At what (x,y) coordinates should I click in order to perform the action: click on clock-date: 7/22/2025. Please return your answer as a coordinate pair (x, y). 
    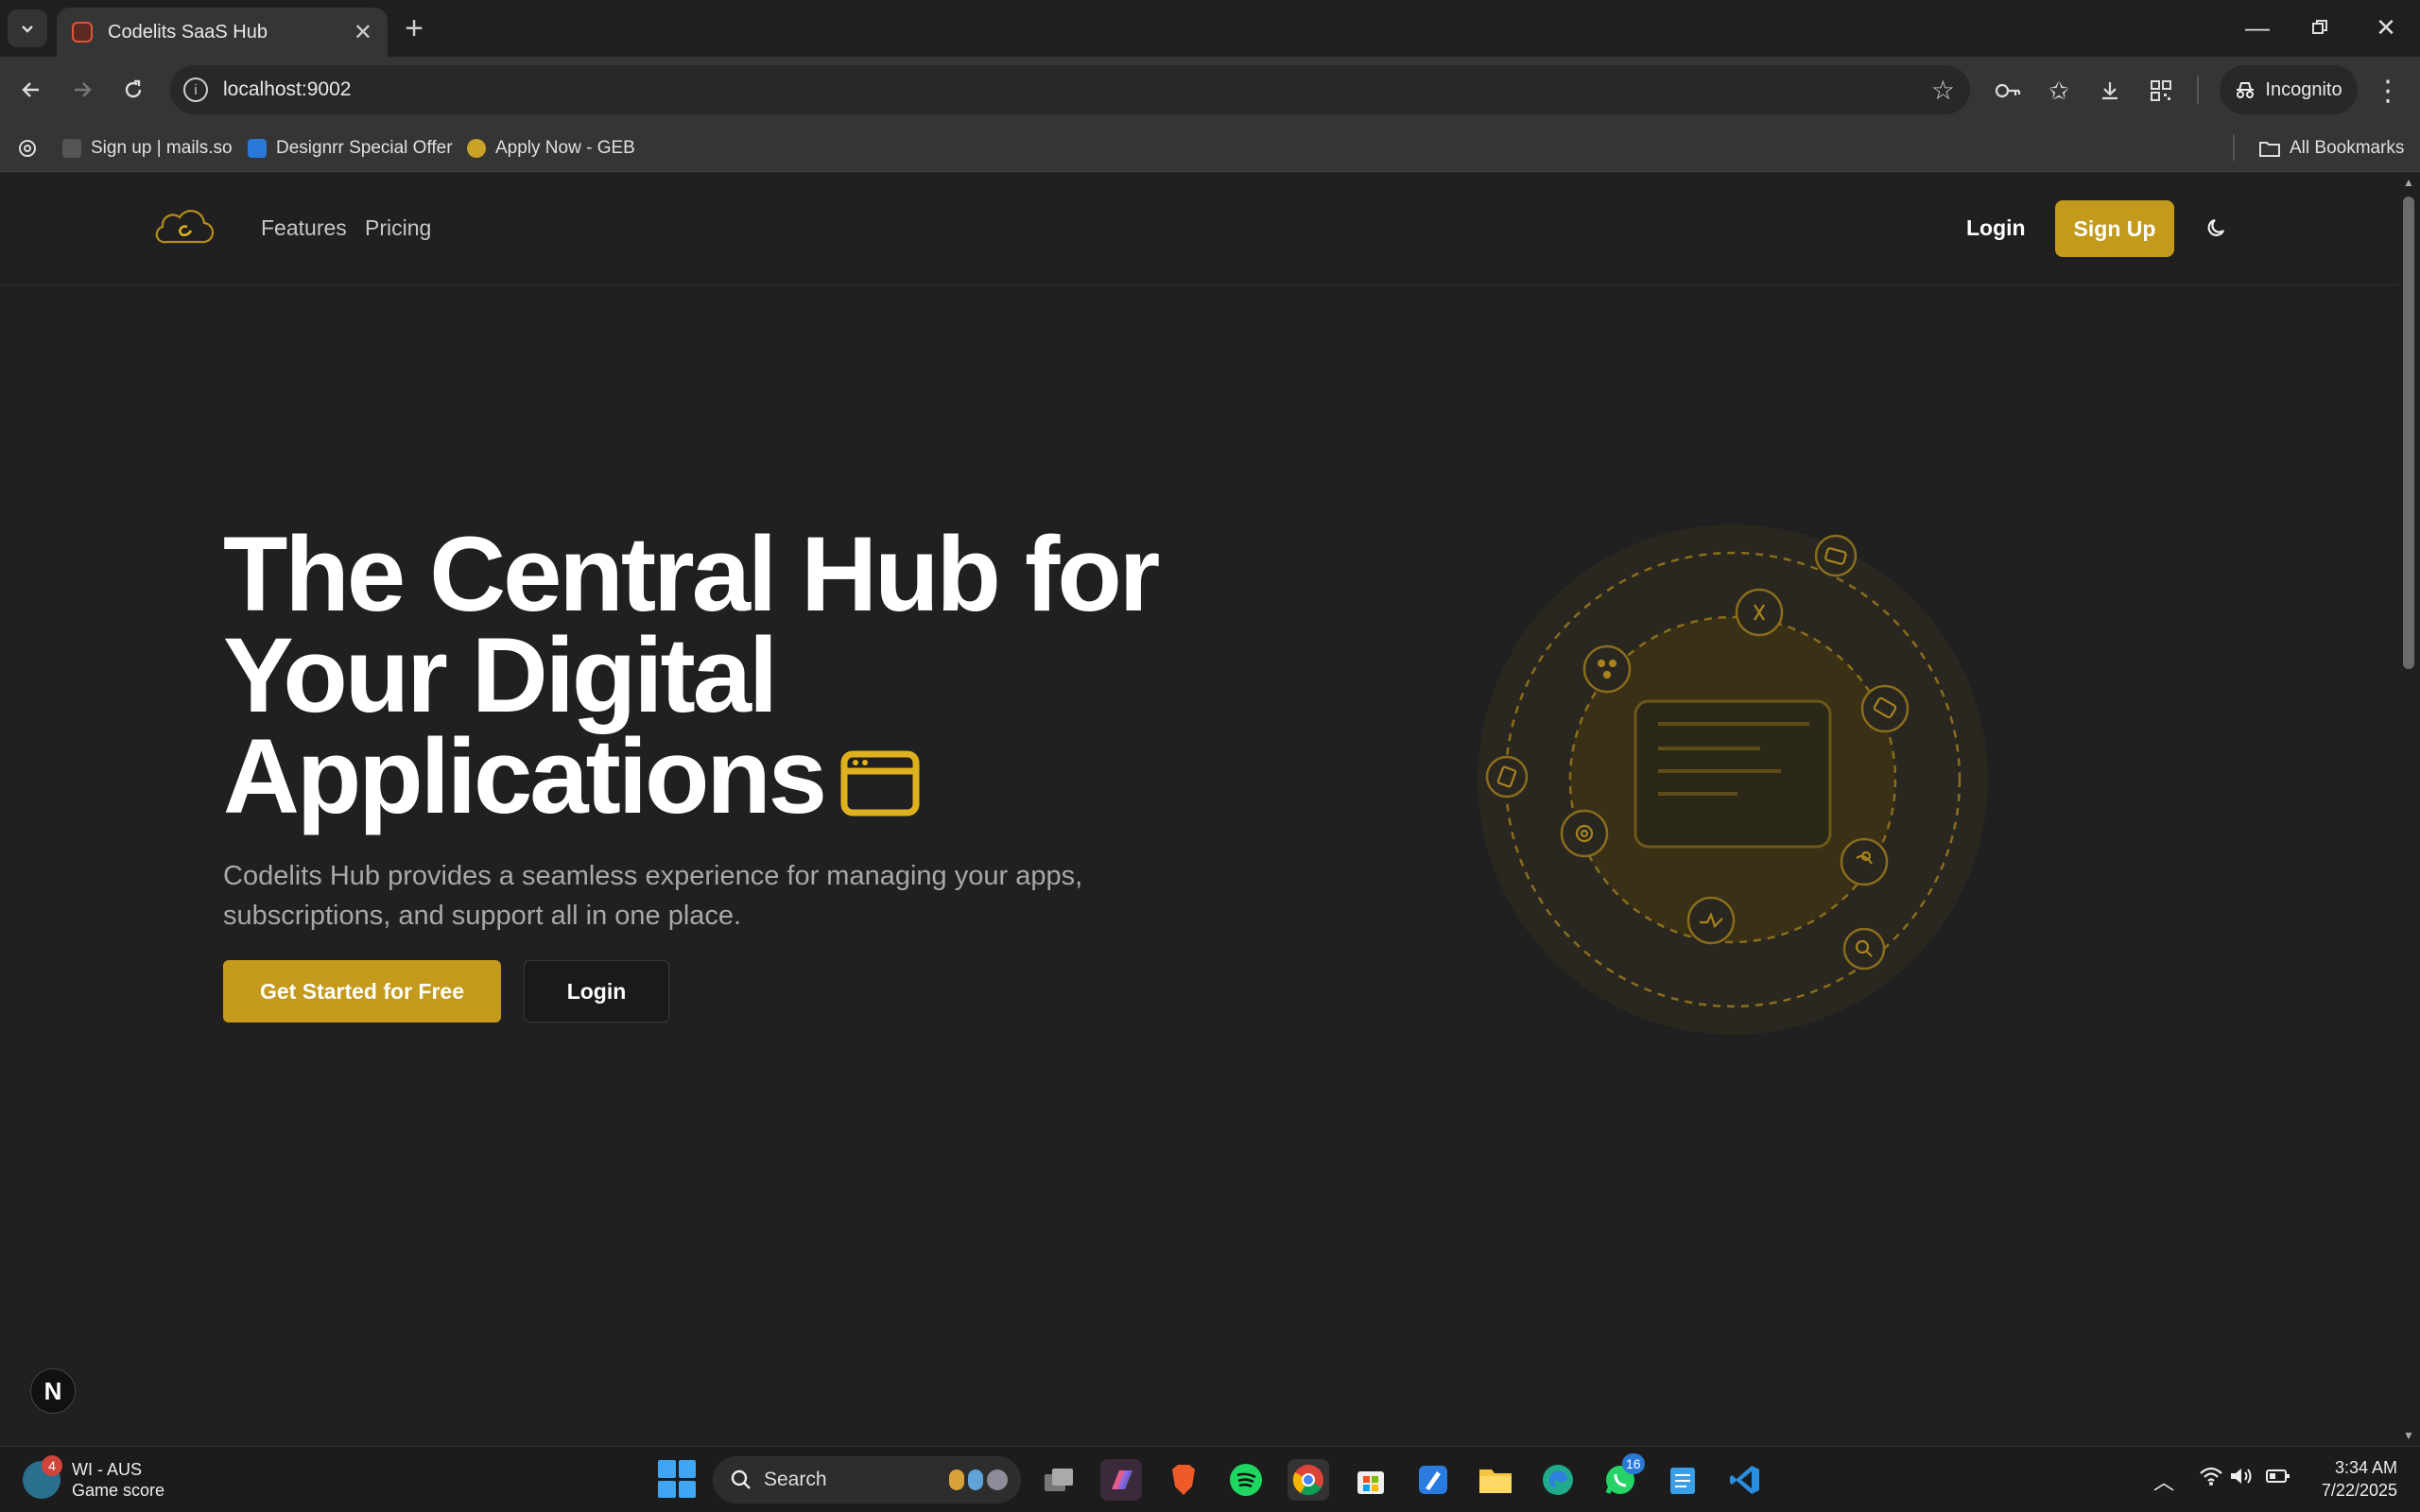
    Looking at the image, I should click on (2359, 1490).